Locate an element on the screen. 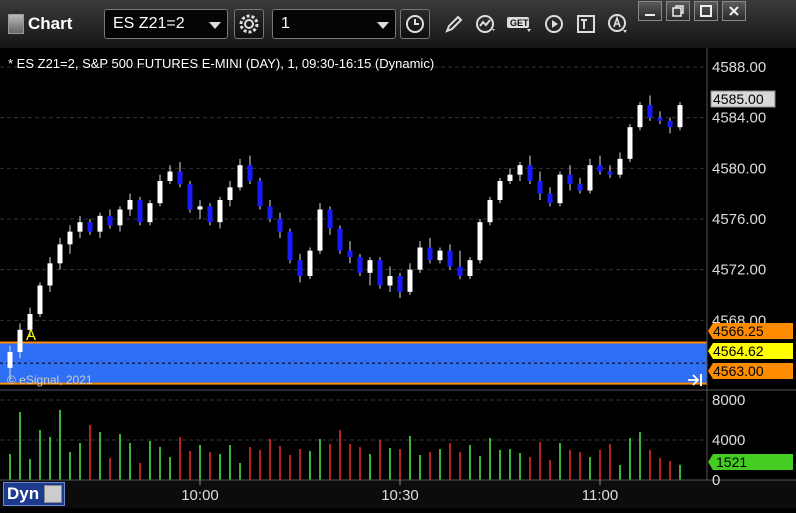 The width and height of the screenshot is (796, 513). replay-button is located at coordinates (554, 24).